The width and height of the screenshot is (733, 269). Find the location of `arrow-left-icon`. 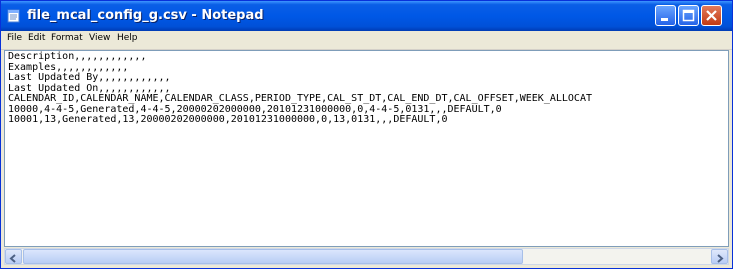

arrow-left-icon is located at coordinates (12, 258).